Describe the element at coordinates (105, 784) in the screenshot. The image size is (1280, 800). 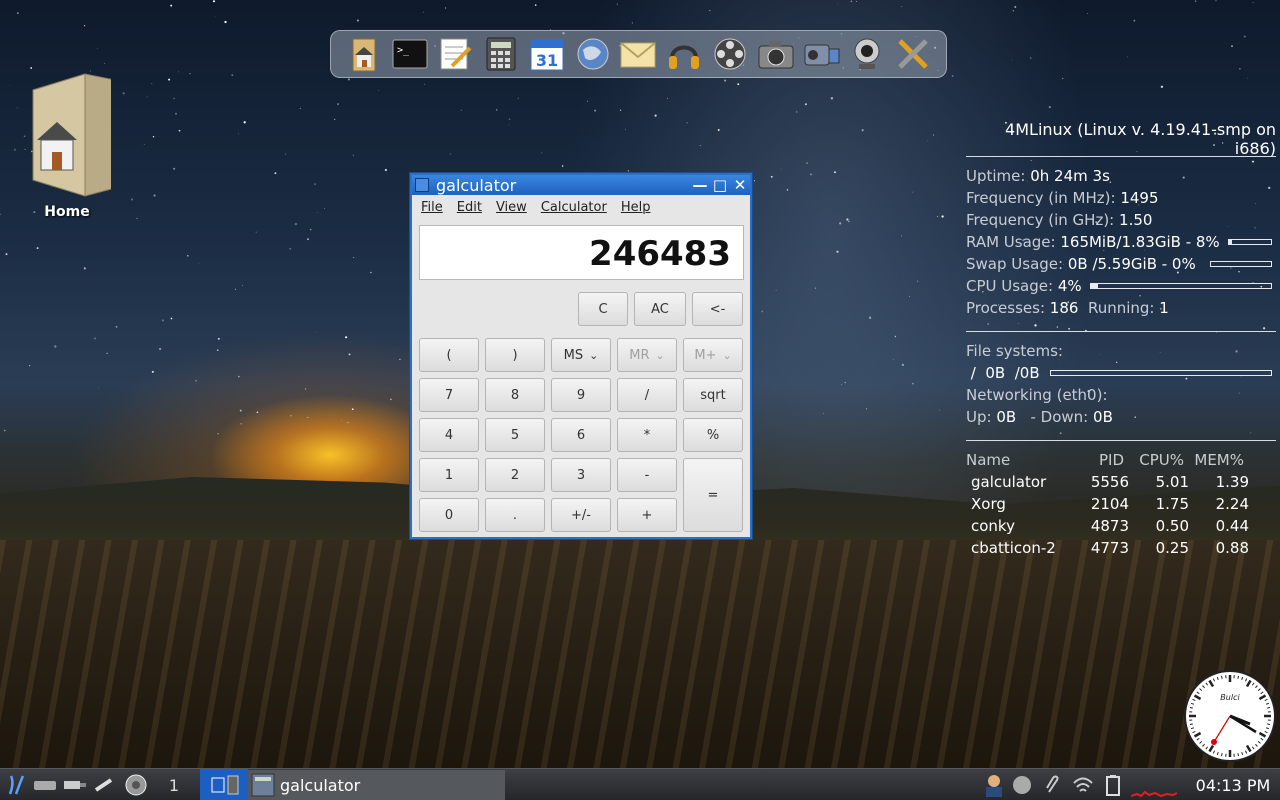
I see `network-cable-icon` at that location.